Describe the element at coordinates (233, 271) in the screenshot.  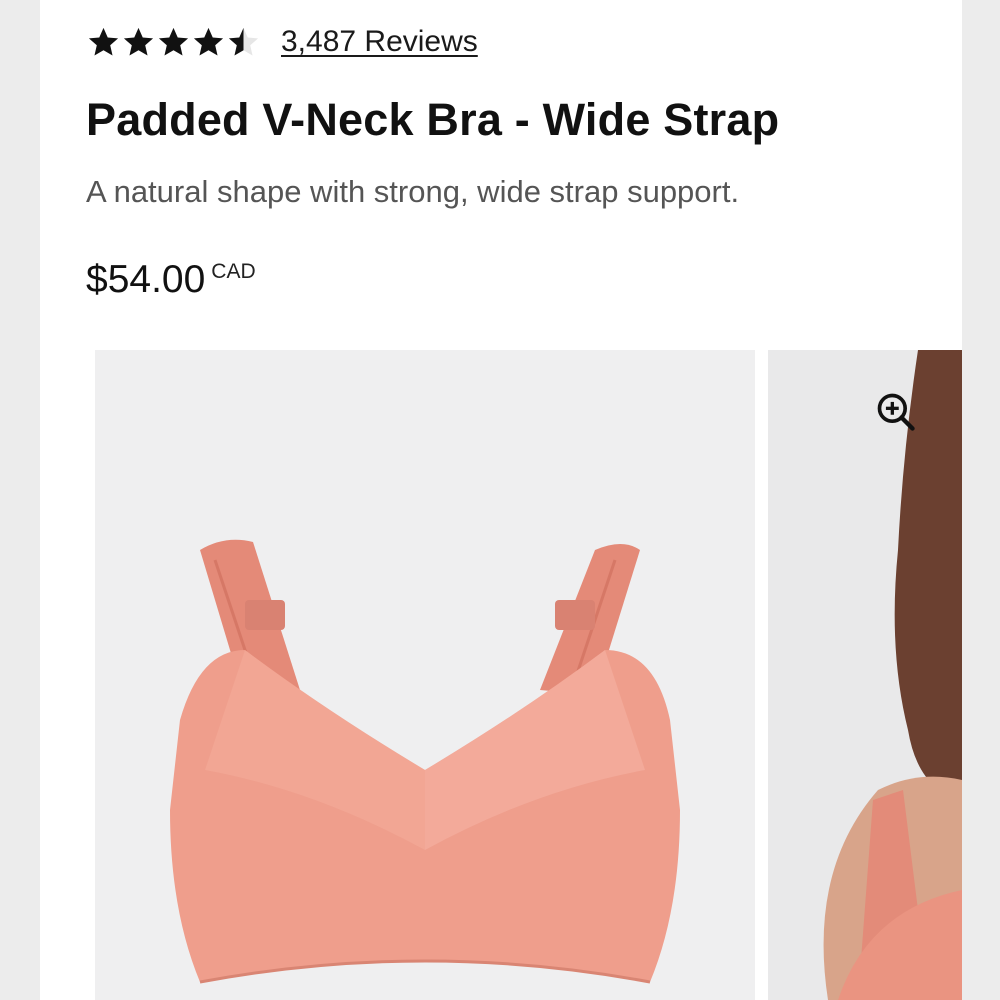
I see `price-currency: CAD` at that location.